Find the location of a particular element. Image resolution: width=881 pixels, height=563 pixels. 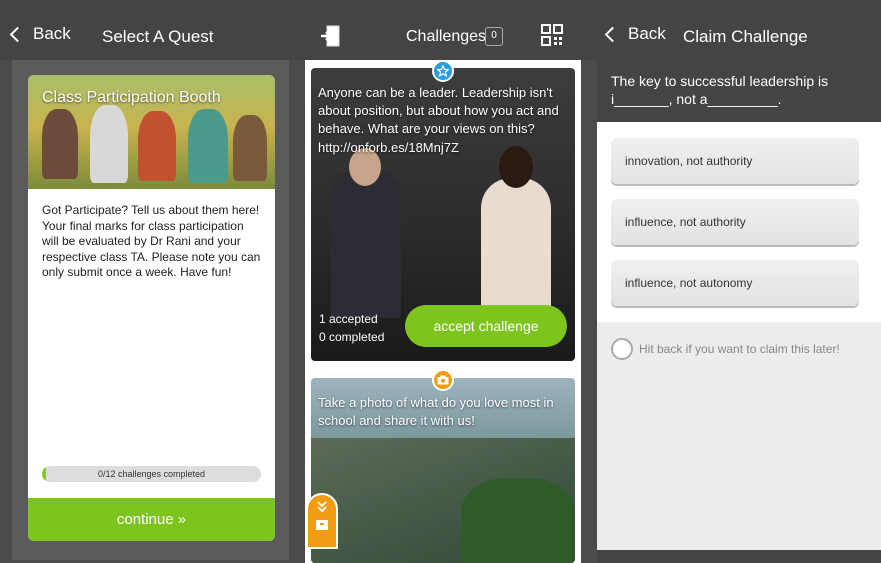

accepted-count: 1 accepted is located at coordinates (348, 319).